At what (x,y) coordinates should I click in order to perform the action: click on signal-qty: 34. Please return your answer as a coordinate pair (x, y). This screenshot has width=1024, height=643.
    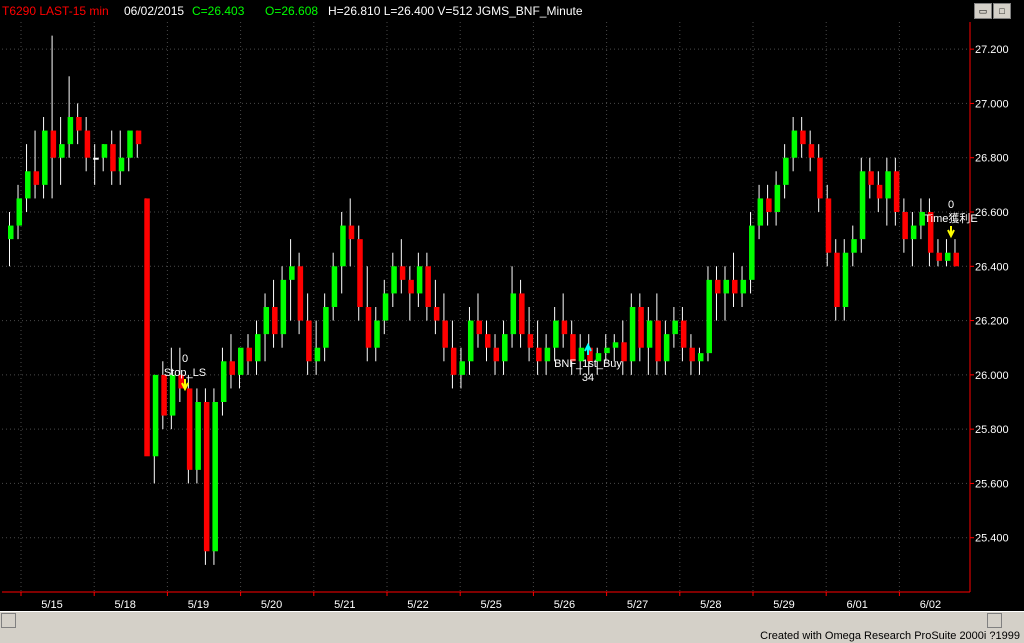
    Looking at the image, I should click on (588, 378).